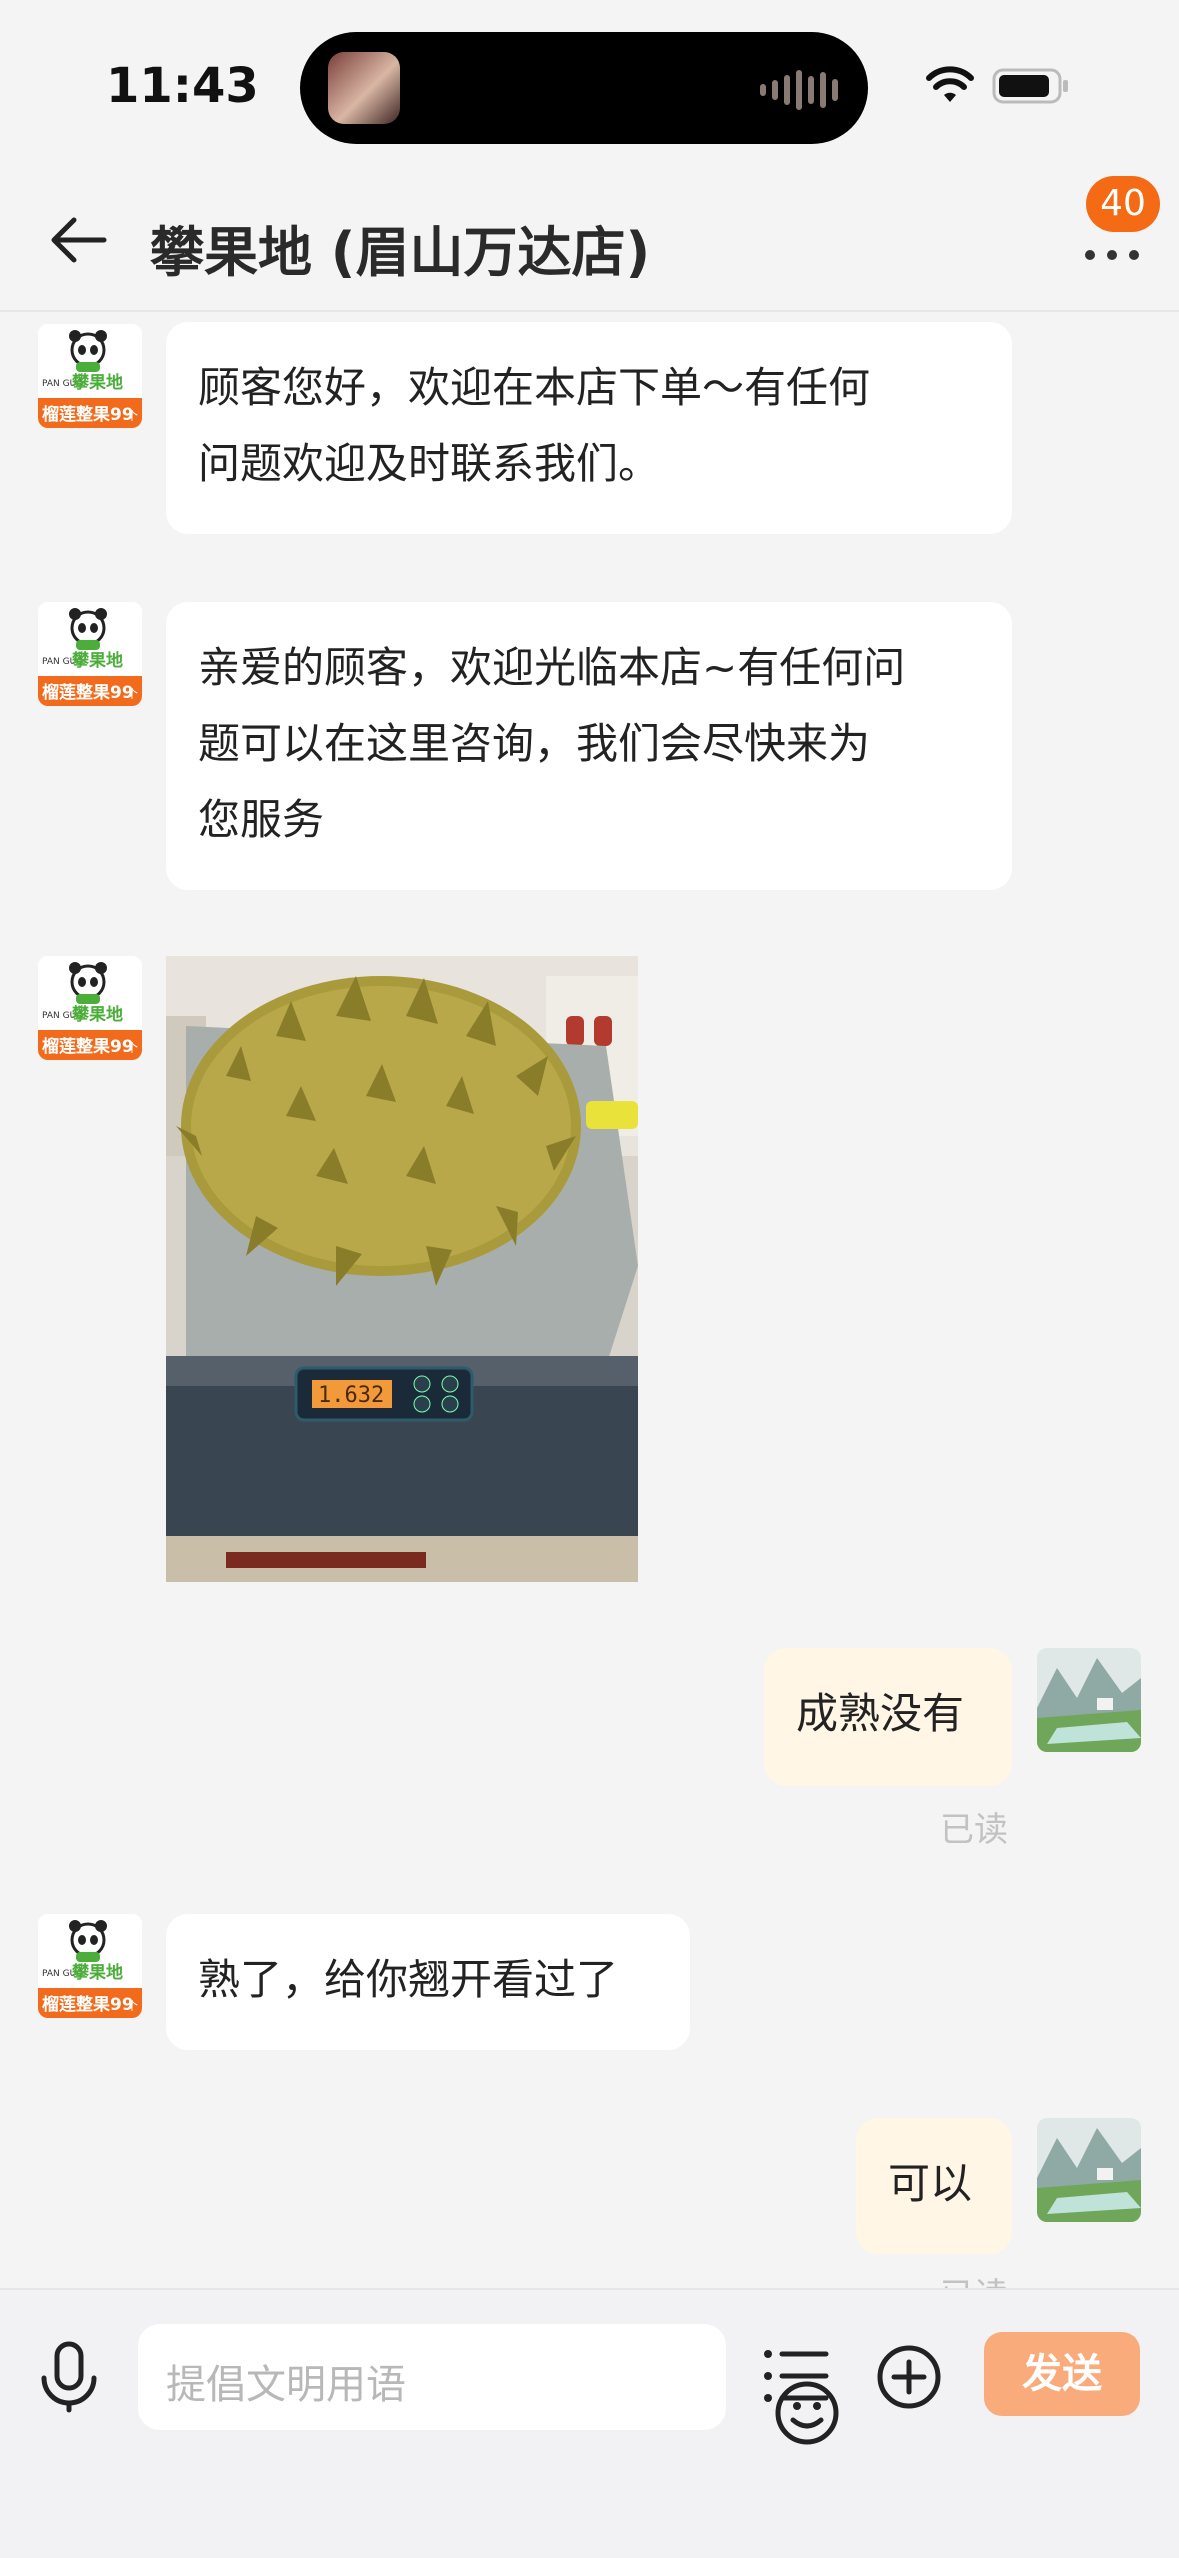  I want to click on message-text: 成熟没有, so click(880, 1713).